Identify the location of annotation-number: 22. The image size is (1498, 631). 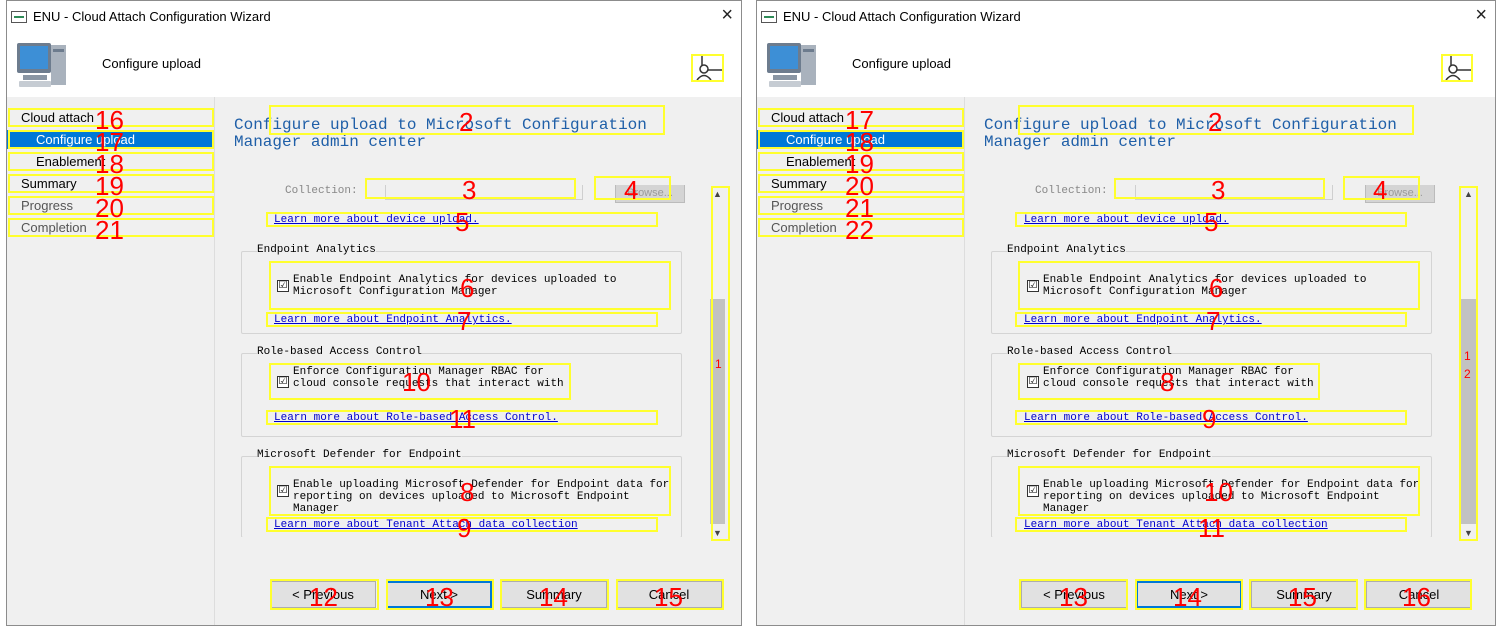
(859, 230).